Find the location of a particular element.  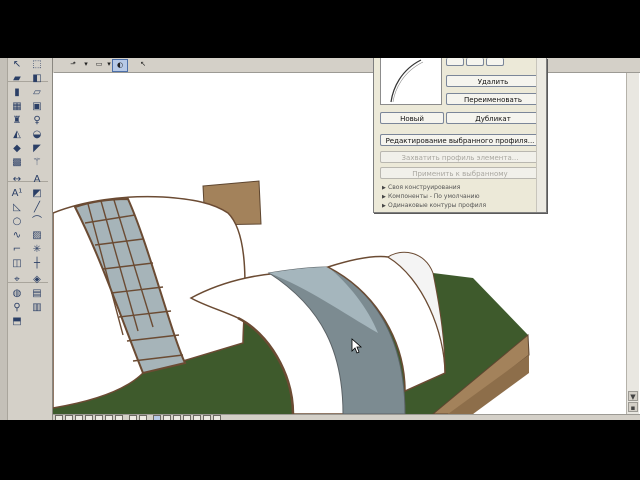

text-icon: A is located at coordinates (37, 180).